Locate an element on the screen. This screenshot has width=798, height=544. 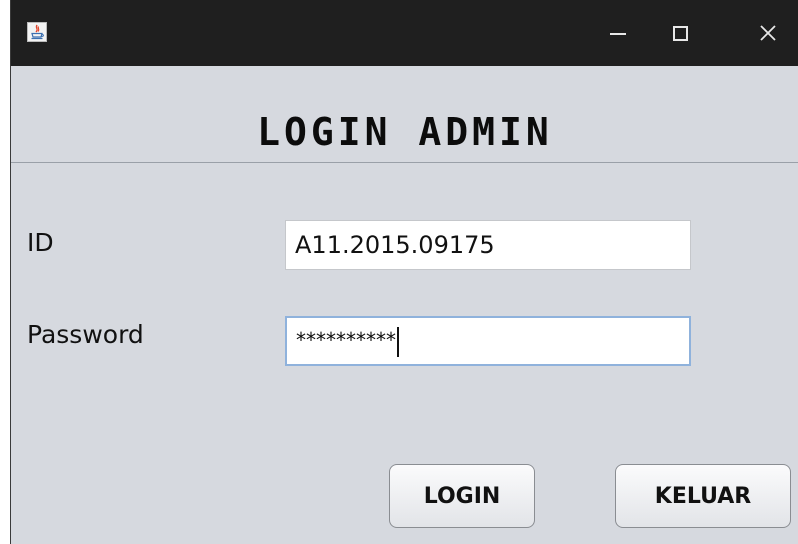
login-button: LOGIN is located at coordinates (462, 496).